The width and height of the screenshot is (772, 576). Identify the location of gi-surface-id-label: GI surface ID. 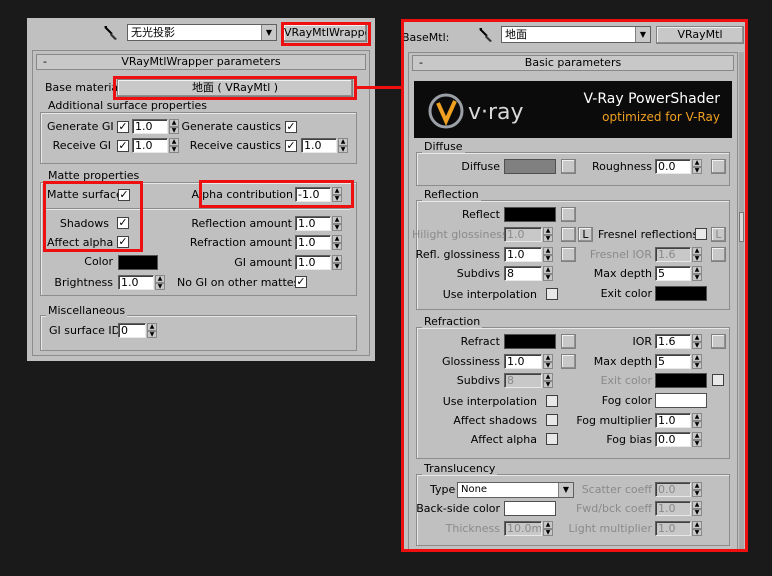
(85, 330).